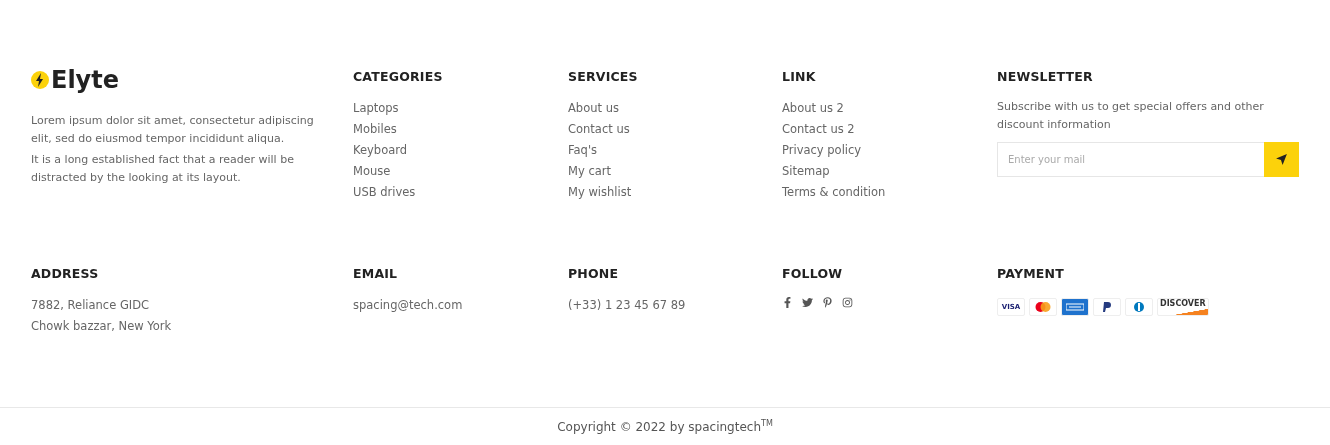 Image resolution: width=1330 pixels, height=445 pixels. What do you see at coordinates (889, 150) in the screenshot?
I see `footer-link: Privacy policy` at bounding box center [889, 150].